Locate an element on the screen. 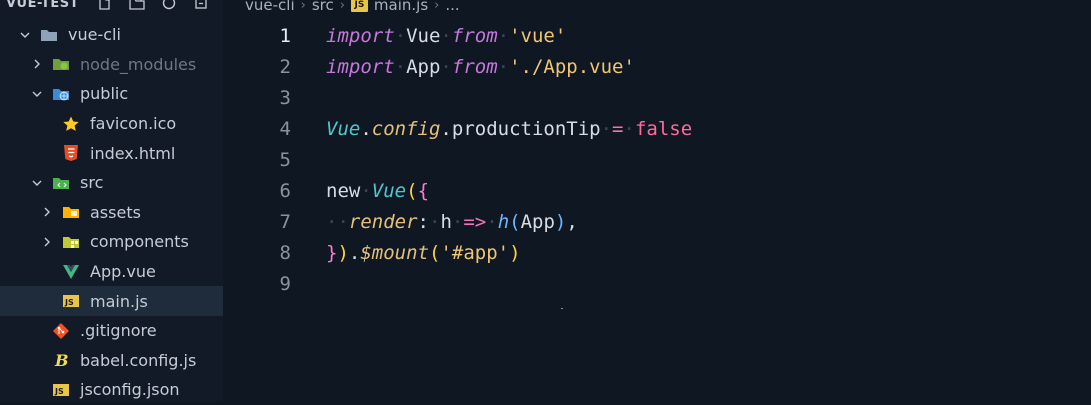 Image resolution: width=1091 pixels, height=405 pixels. new-folder-icon is located at coordinates (137, 6).